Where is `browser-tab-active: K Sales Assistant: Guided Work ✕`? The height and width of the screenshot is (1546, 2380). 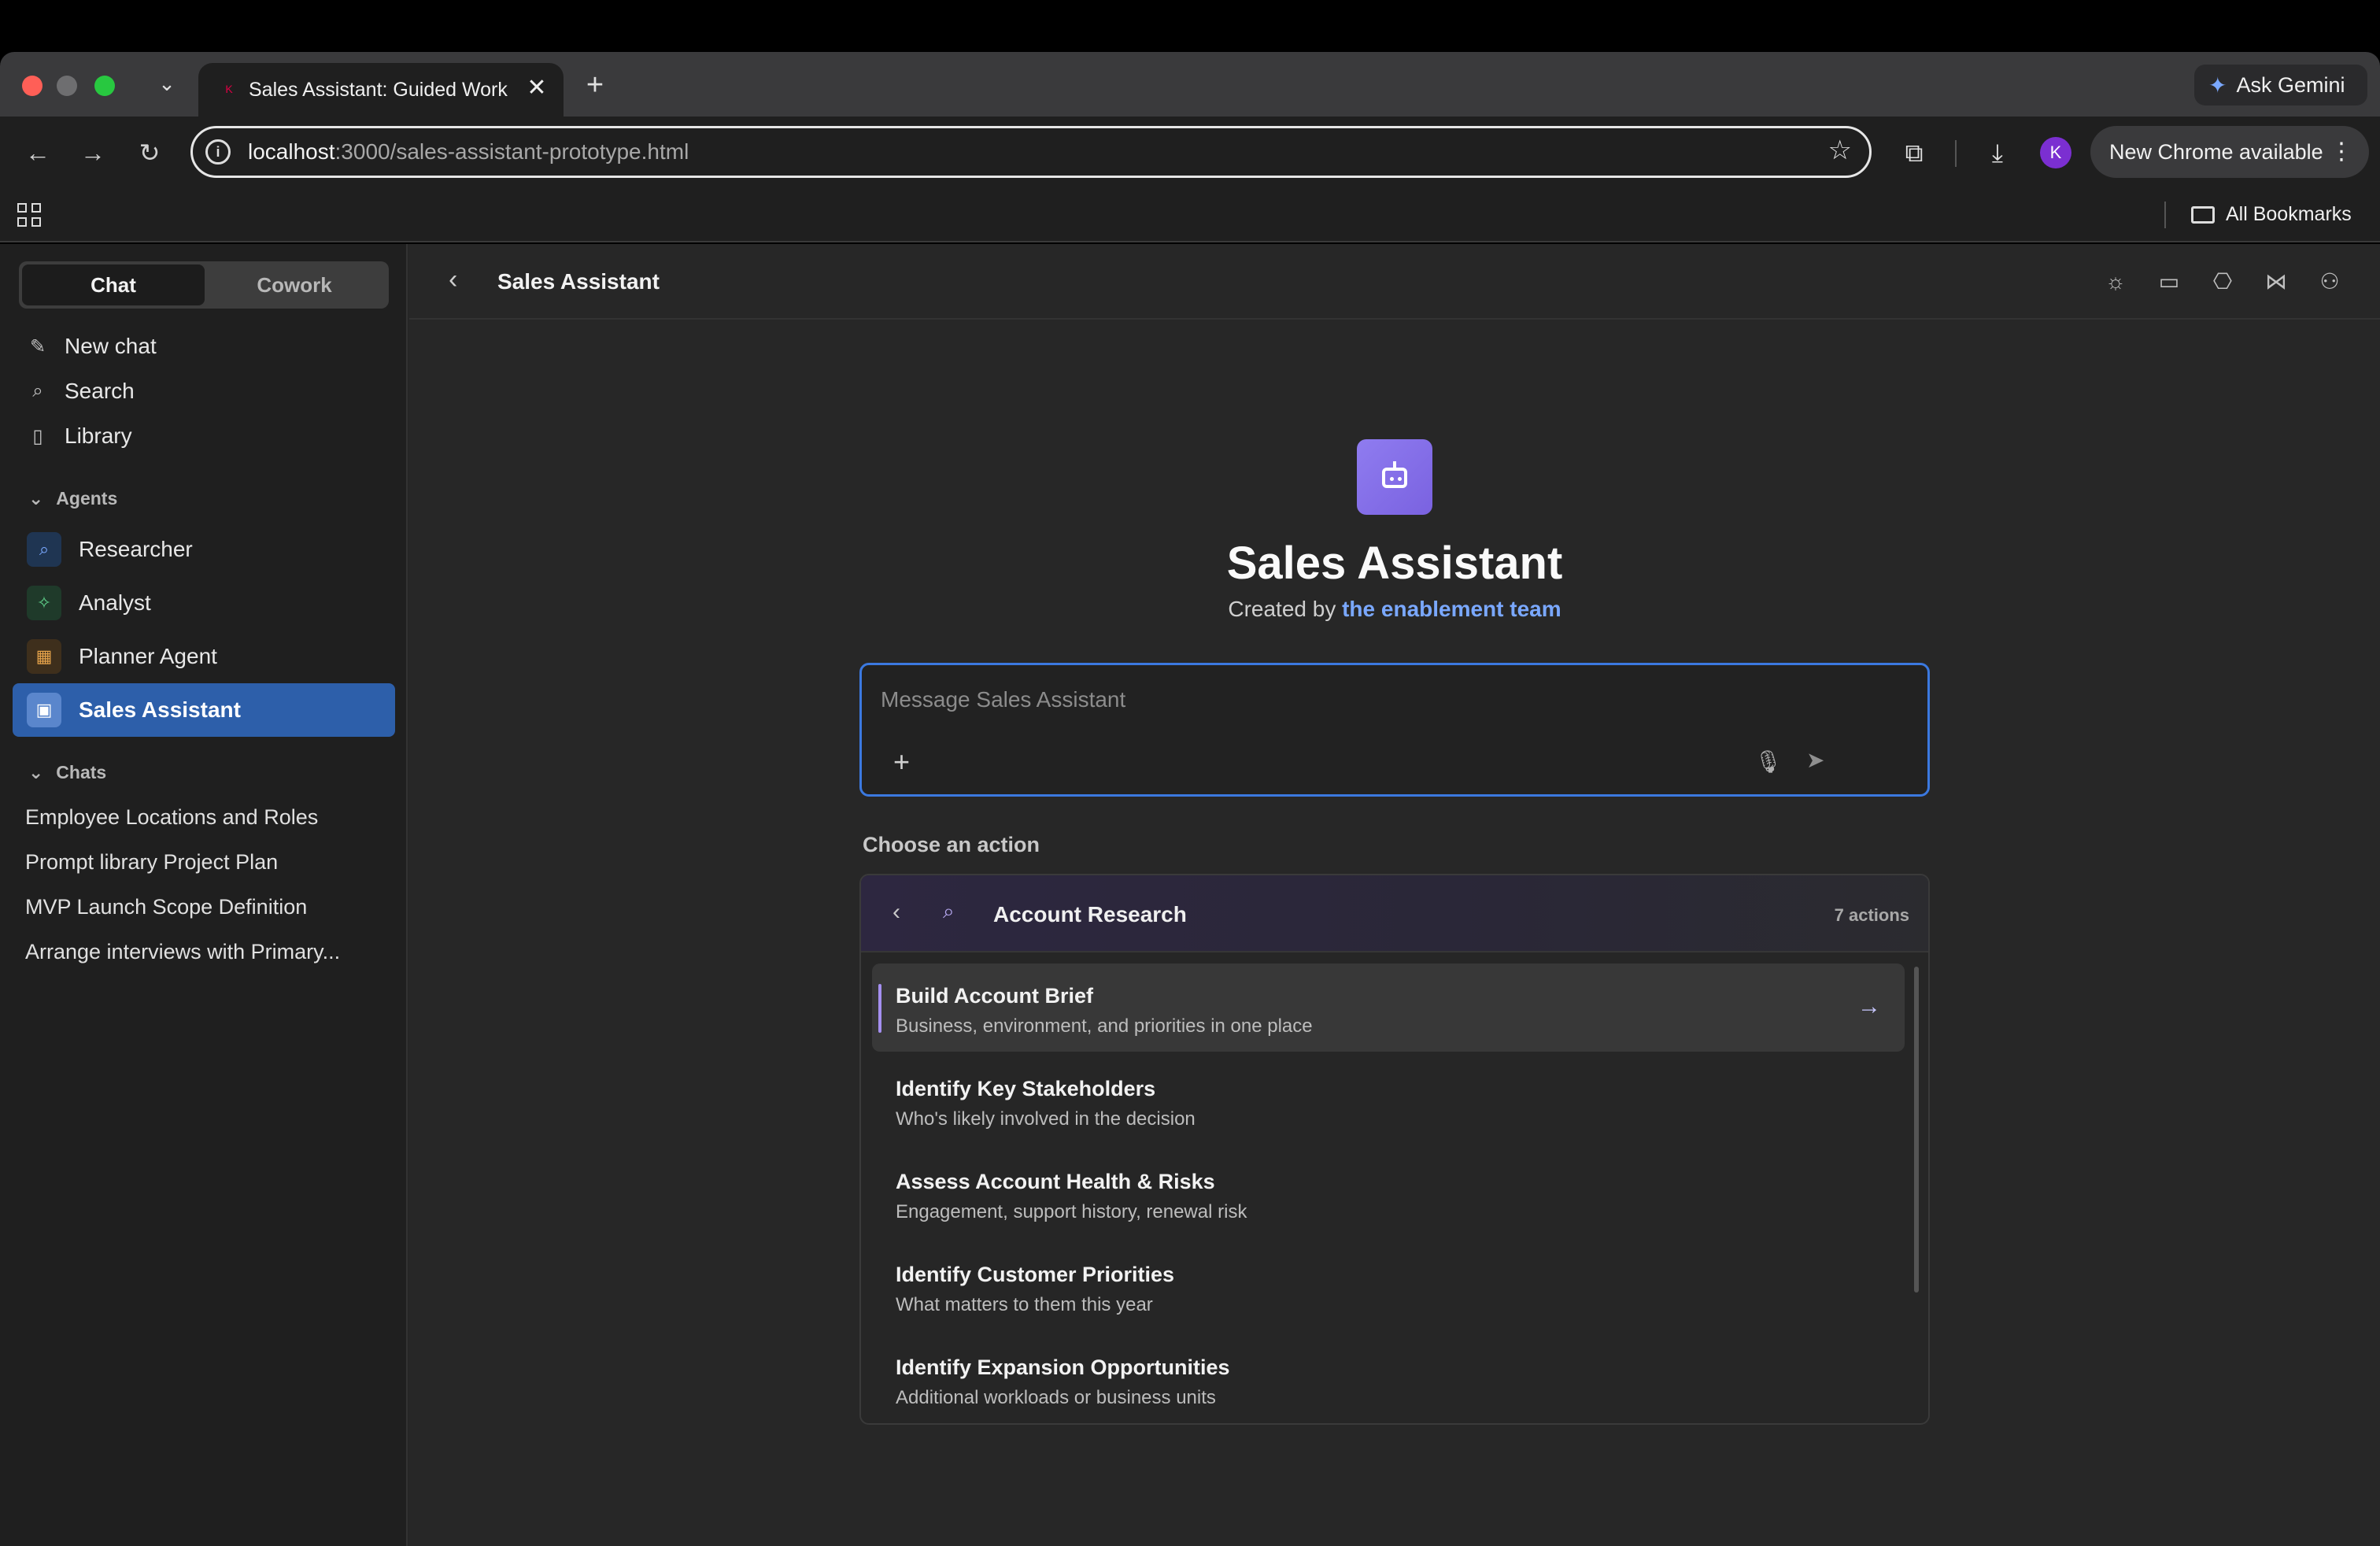 browser-tab-active: K Sales Assistant: Guided Work ✕ is located at coordinates (381, 90).